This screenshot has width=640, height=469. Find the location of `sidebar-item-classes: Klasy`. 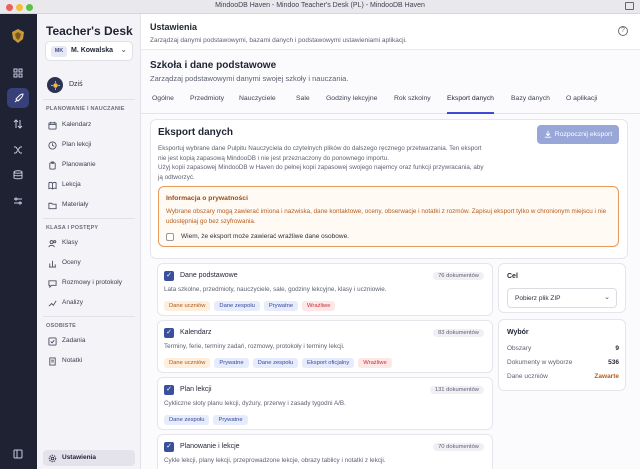

sidebar-item-classes: Klasy is located at coordinates (89, 243).